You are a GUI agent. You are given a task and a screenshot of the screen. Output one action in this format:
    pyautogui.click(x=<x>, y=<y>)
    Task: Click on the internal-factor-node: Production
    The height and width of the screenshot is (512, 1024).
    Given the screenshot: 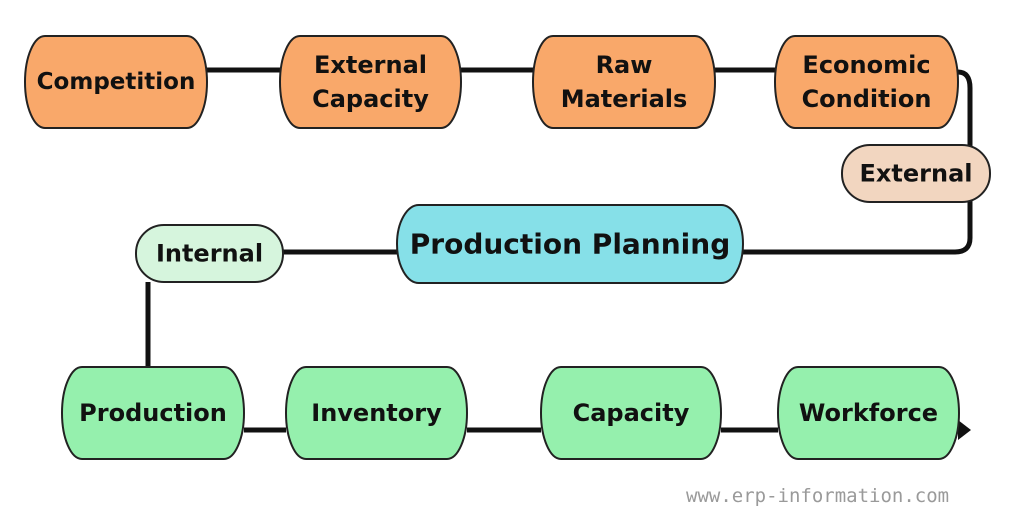 What is the action you would take?
    pyautogui.click(x=153, y=413)
    